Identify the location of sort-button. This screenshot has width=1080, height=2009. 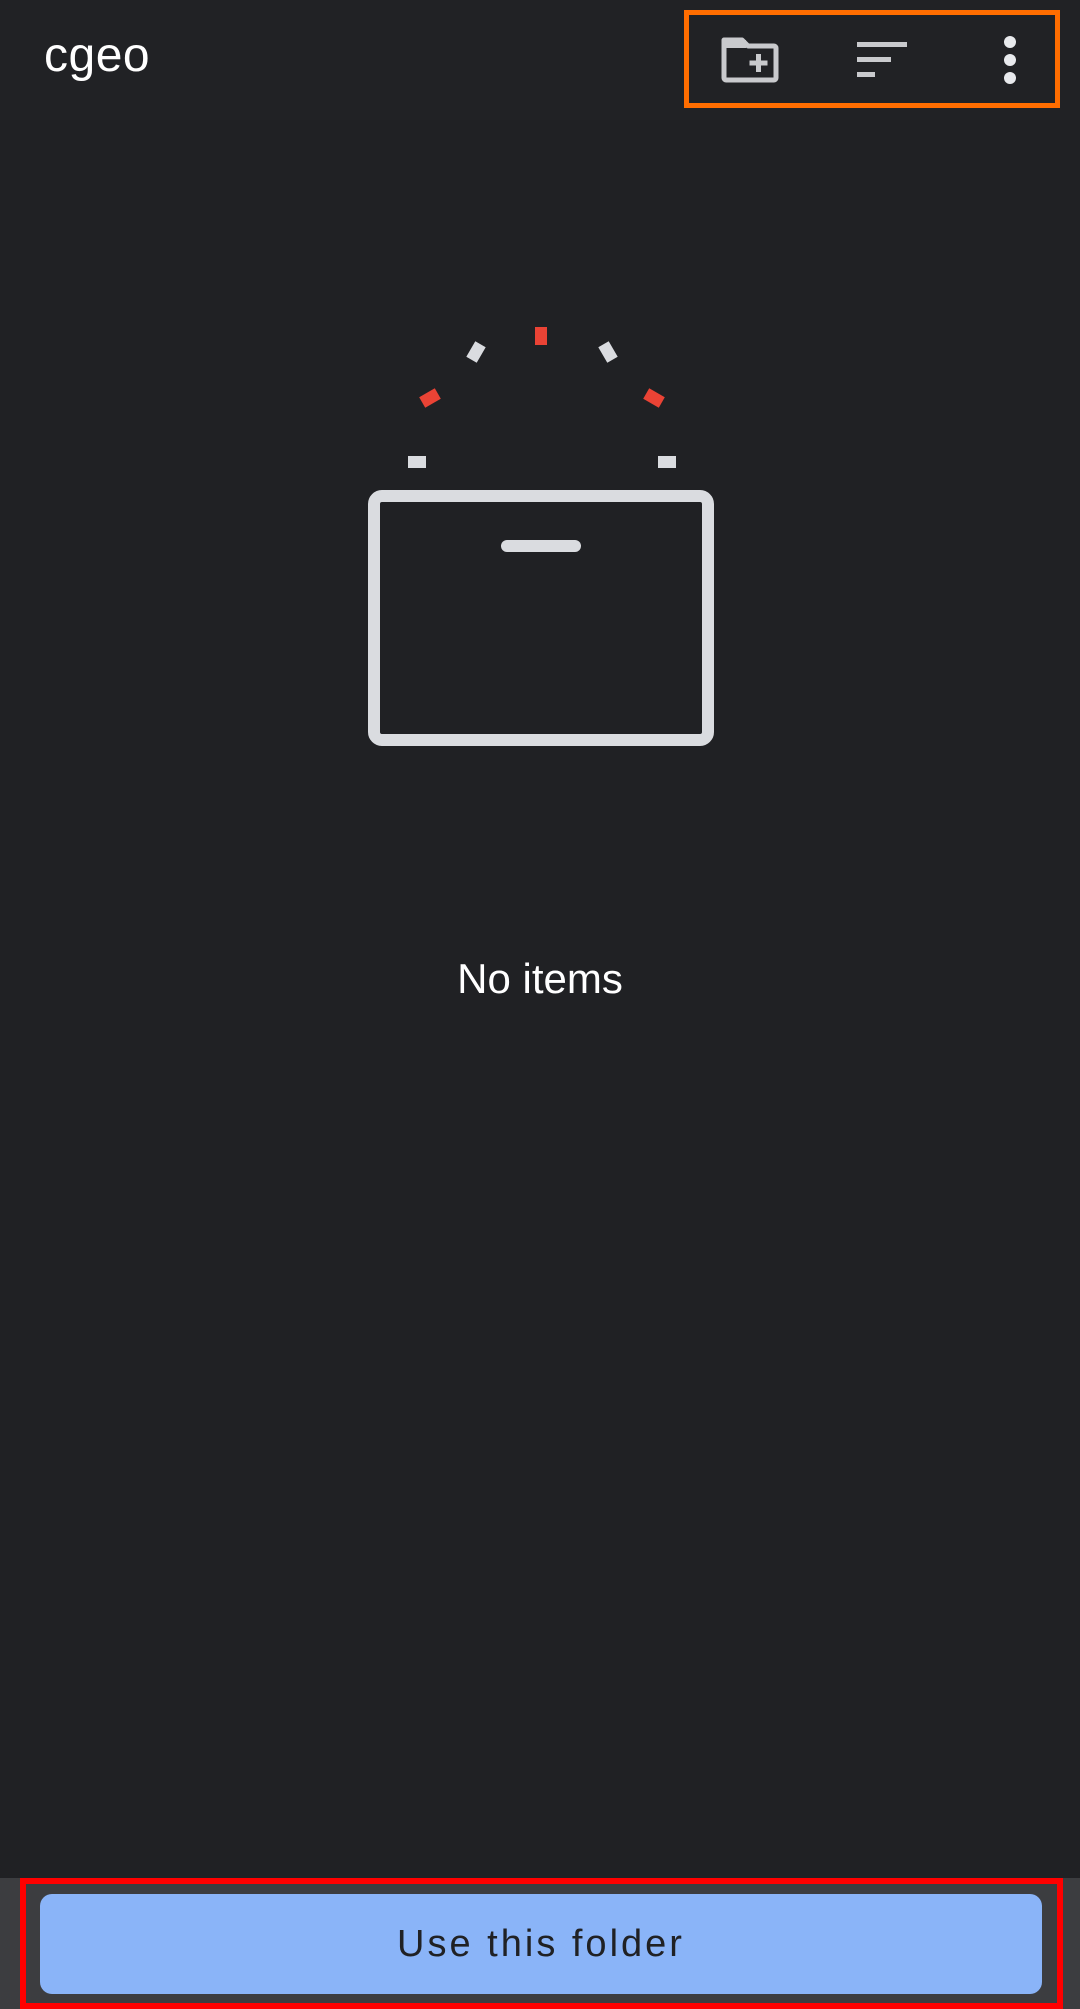
(882, 60).